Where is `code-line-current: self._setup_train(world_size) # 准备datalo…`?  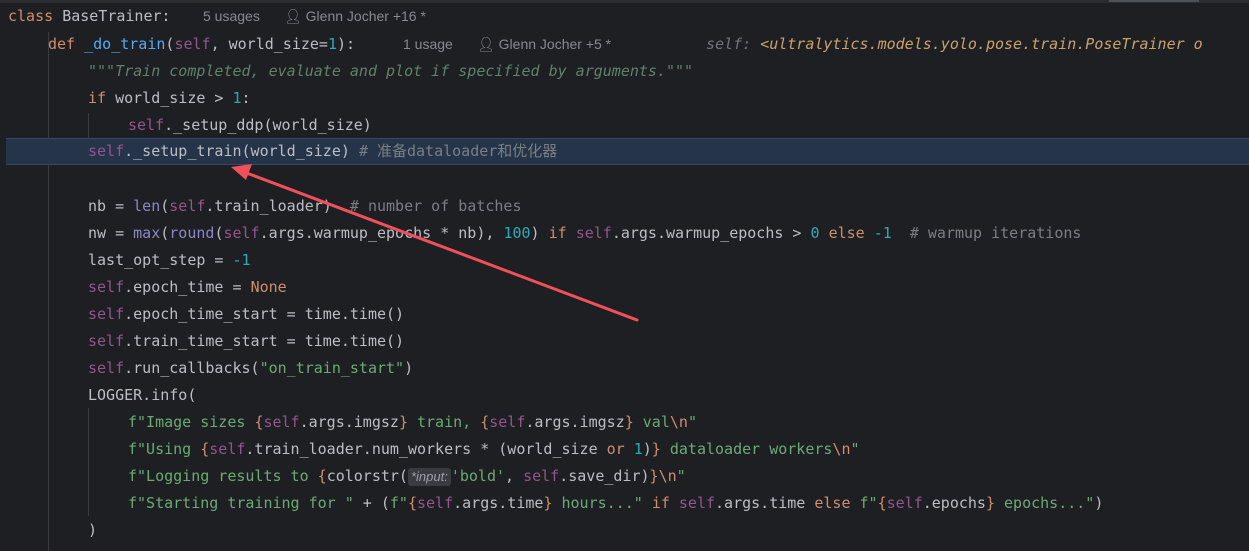 code-line-current: self._setup_train(world_size) # 准备datalo… is located at coordinates (627, 151).